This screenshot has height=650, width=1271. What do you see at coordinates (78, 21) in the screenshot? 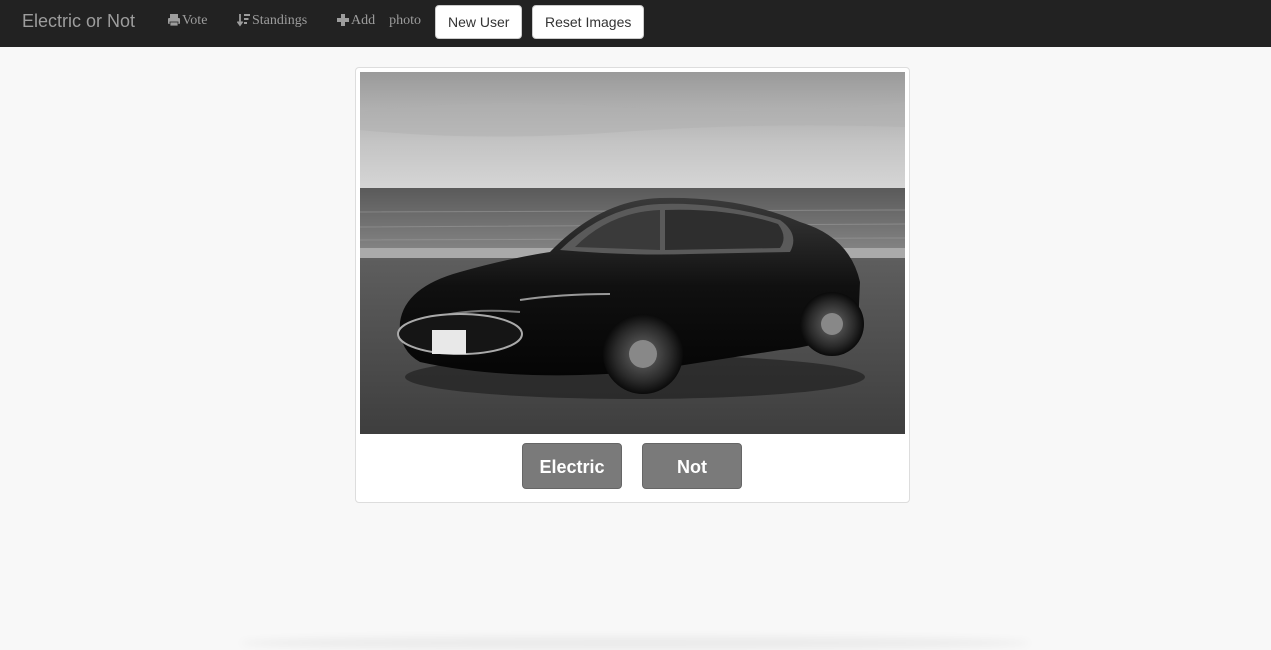
I see `brand-link: Electric or Not` at bounding box center [78, 21].